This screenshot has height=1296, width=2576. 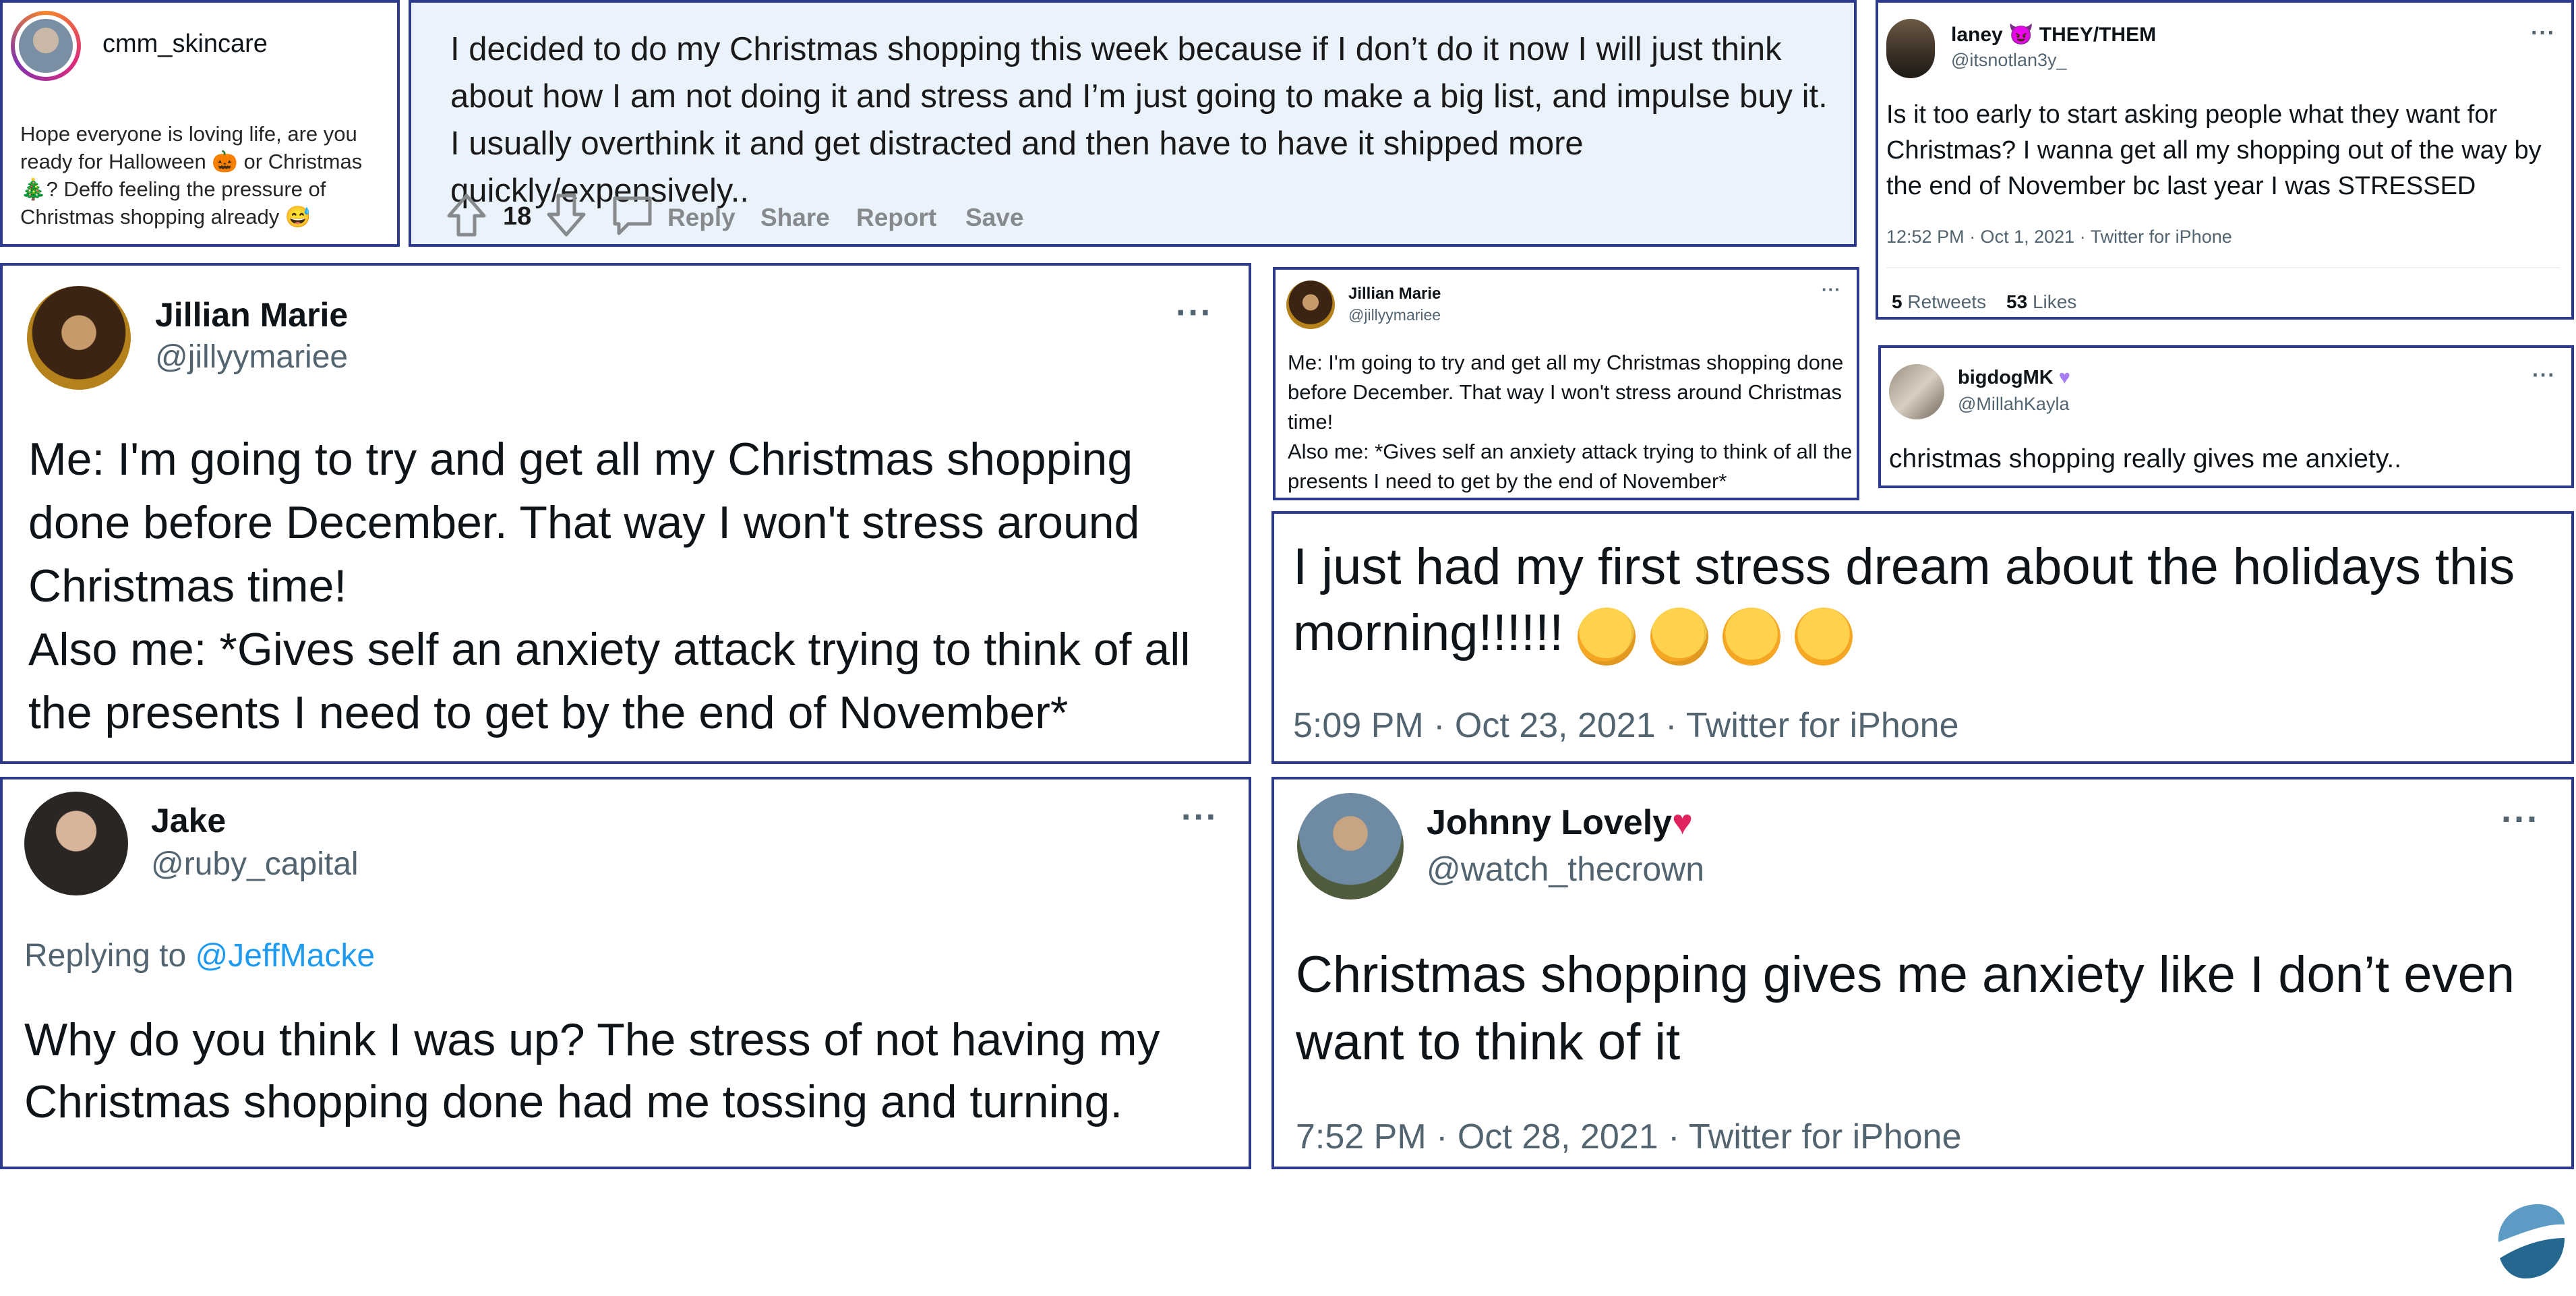 What do you see at coordinates (701, 218) in the screenshot?
I see `reply-button: Reply` at bounding box center [701, 218].